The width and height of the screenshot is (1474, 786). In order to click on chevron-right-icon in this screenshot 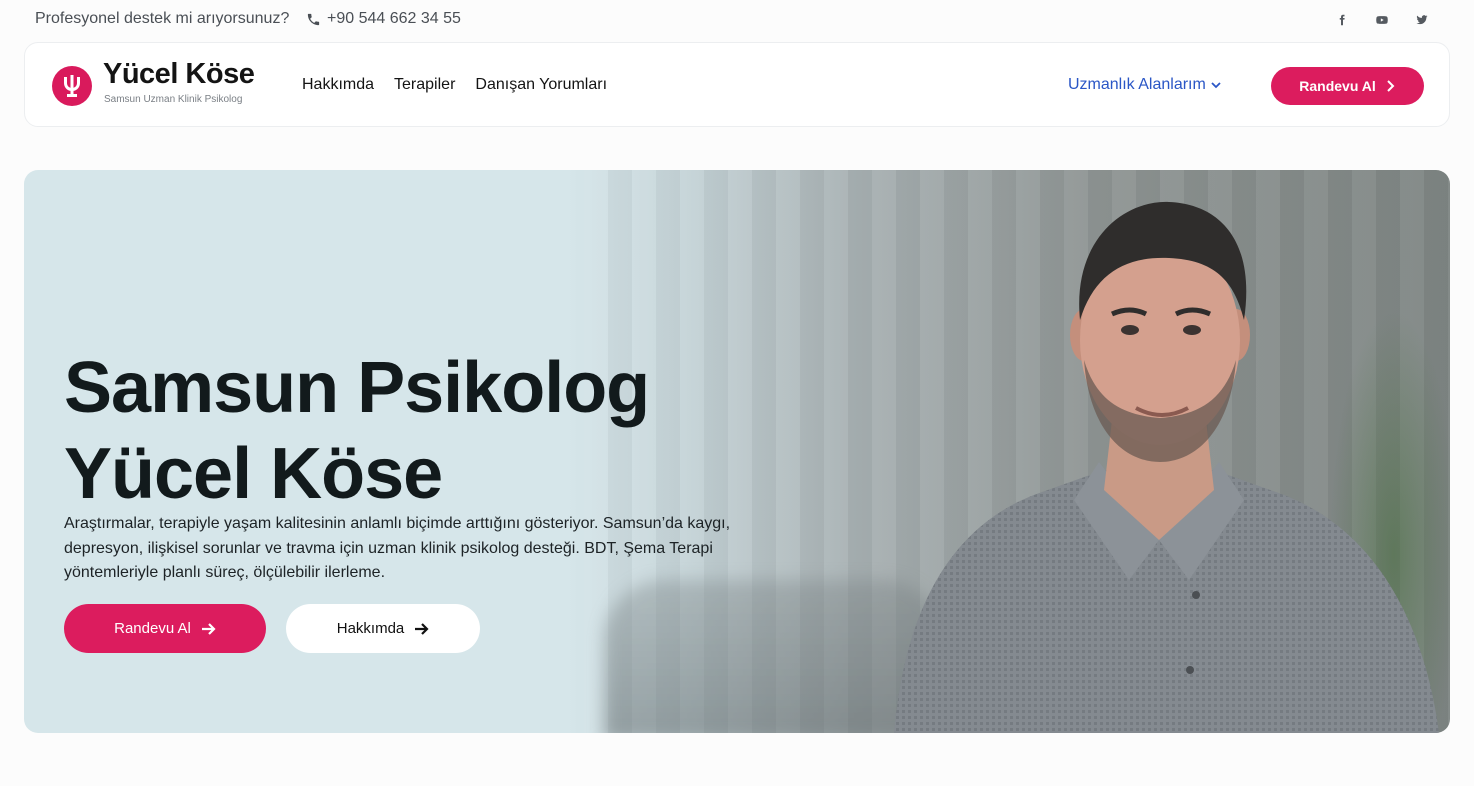, I will do `click(1391, 86)`.